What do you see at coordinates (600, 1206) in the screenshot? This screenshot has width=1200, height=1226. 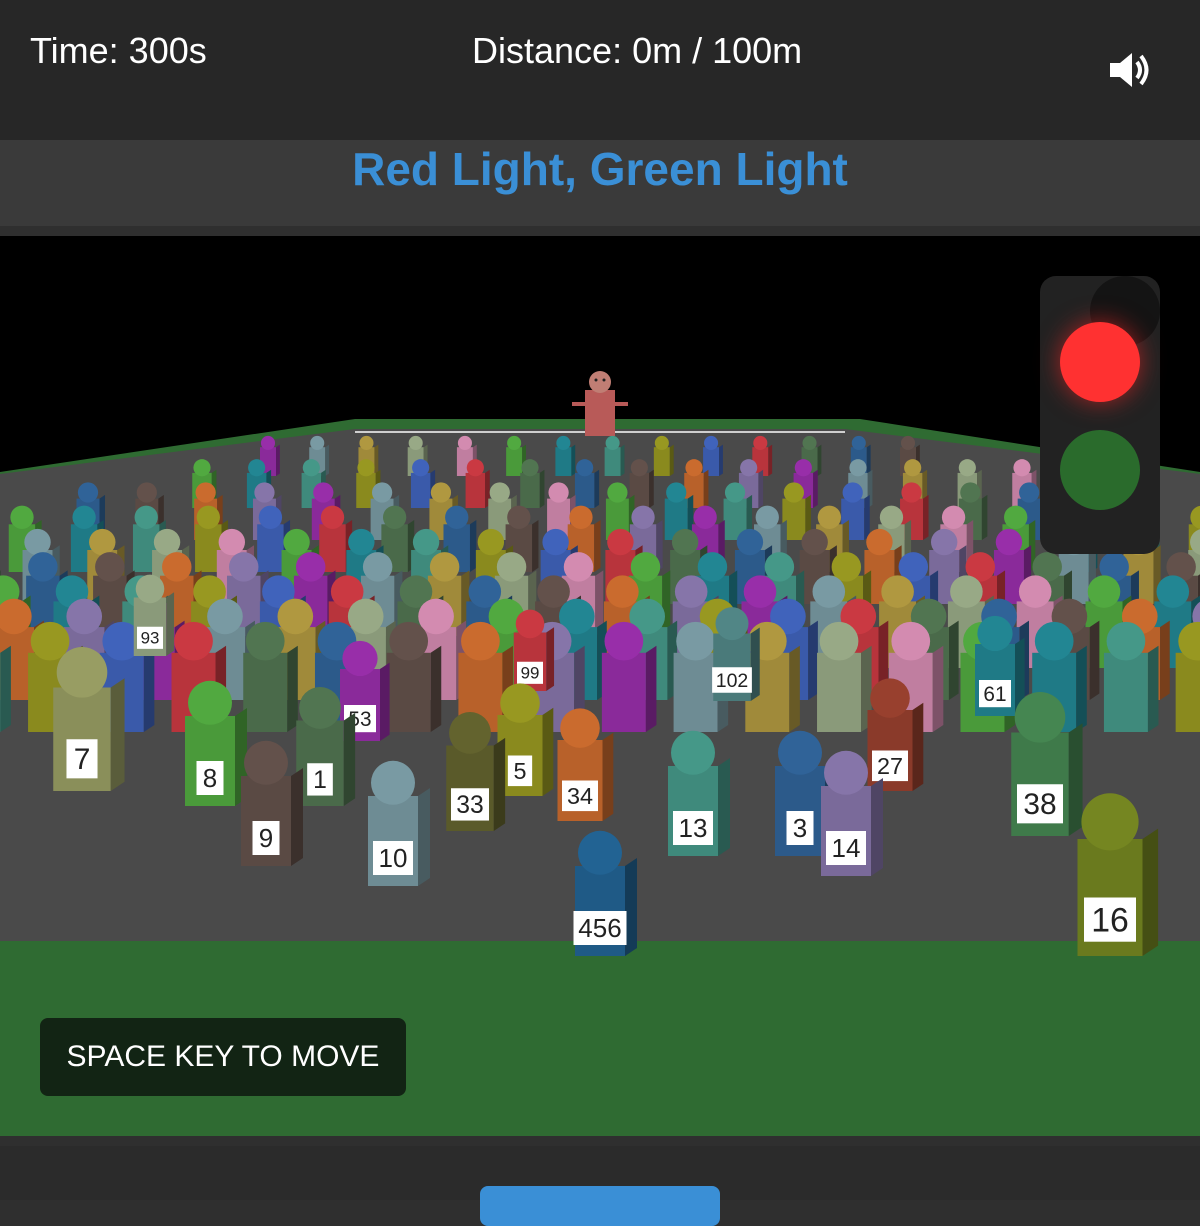 I see `start-button` at bounding box center [600, 1206].